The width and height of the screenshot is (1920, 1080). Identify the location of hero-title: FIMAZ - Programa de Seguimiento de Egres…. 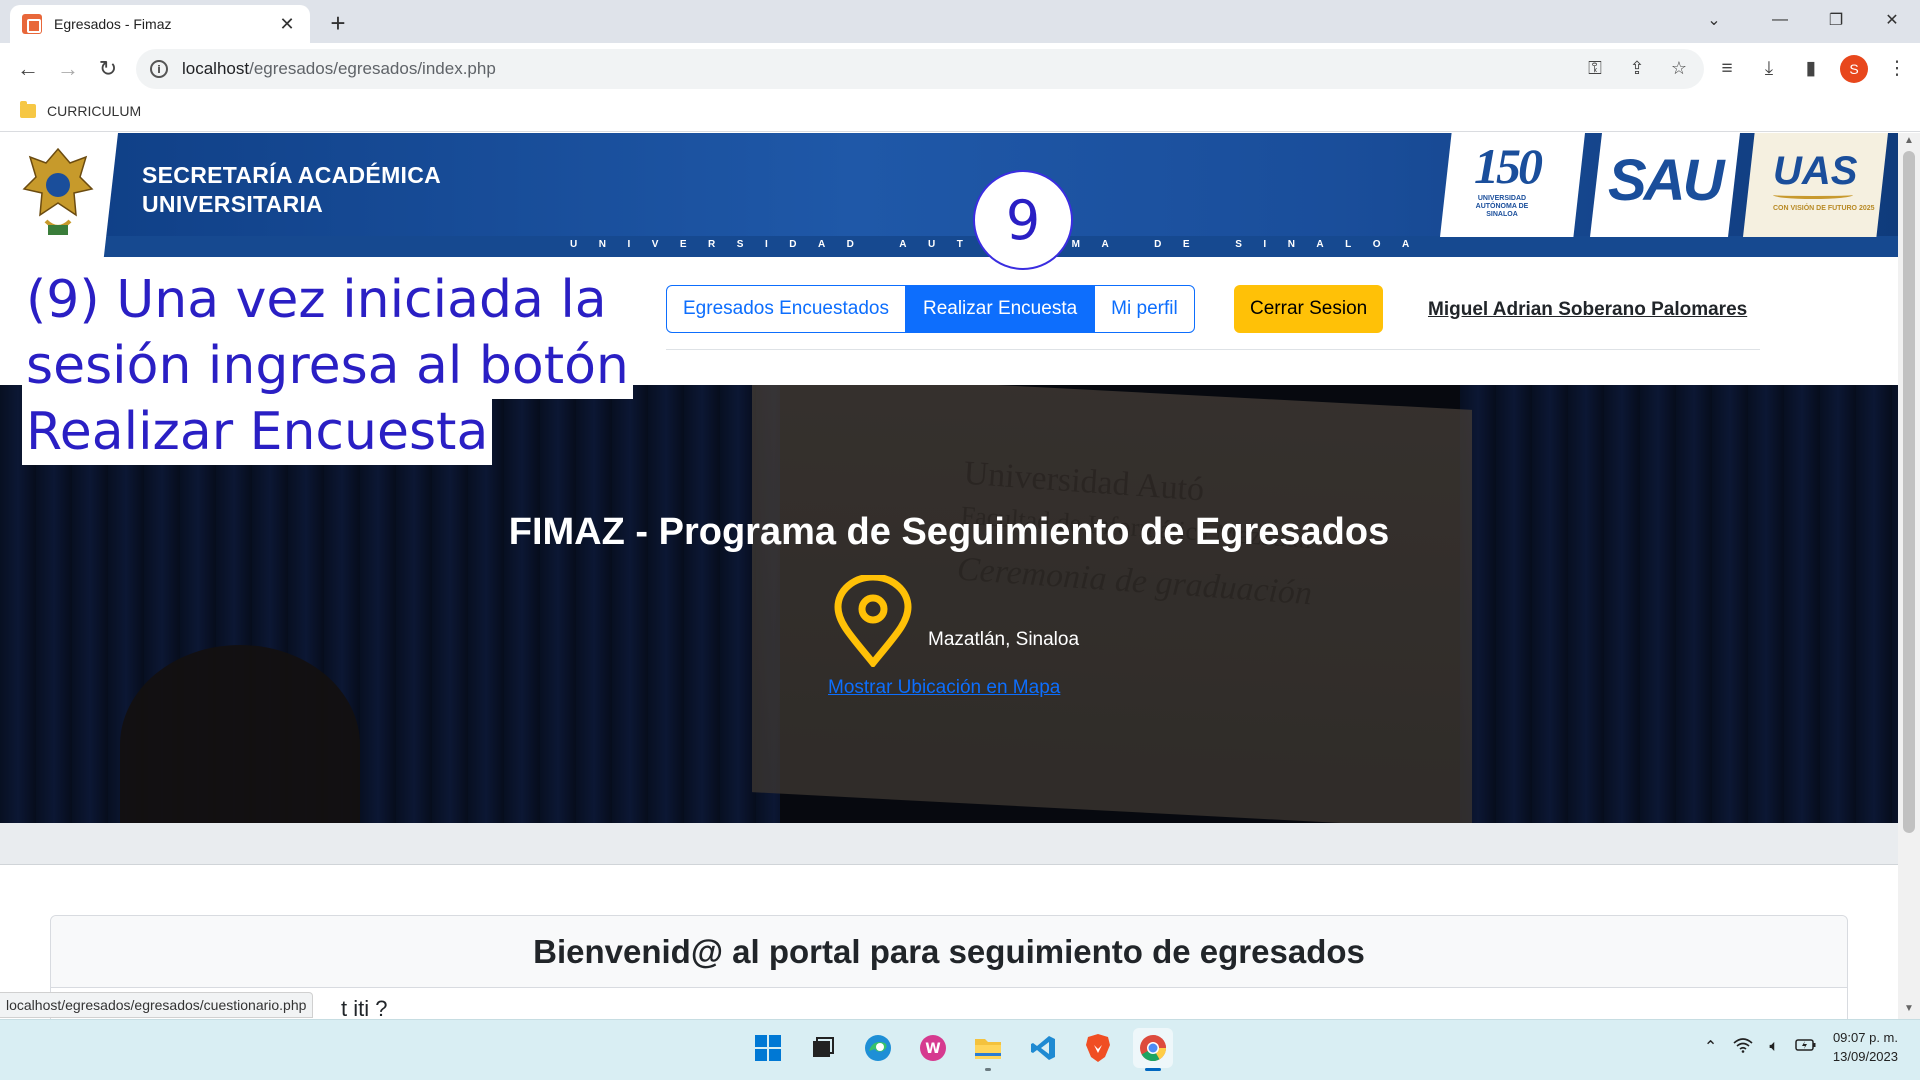
(949, 532).